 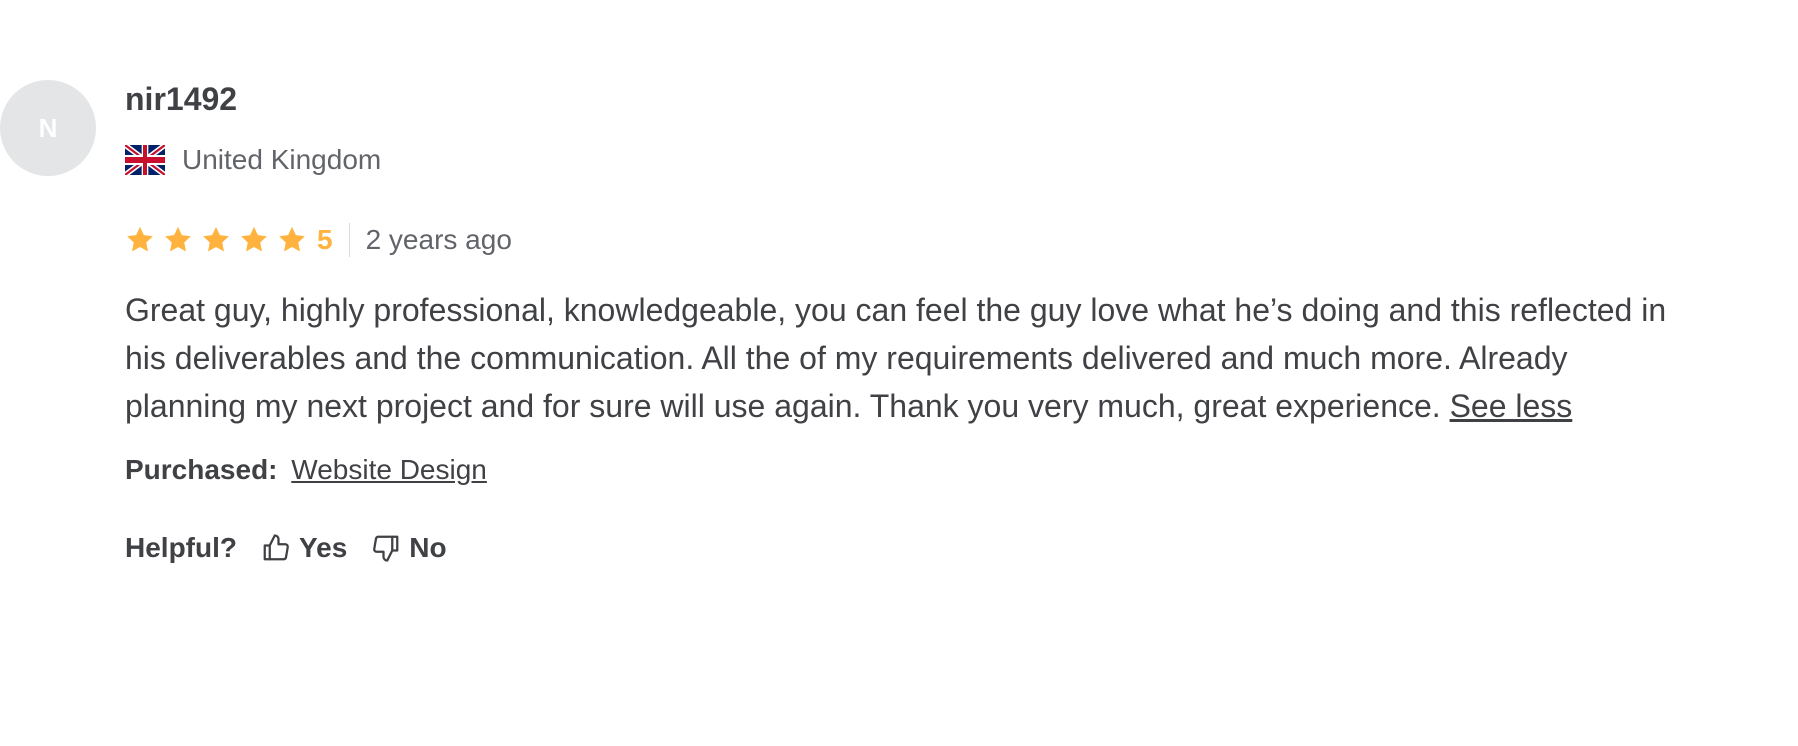 I want to click on see-less-link: See less, so click(x=1511, y=406).